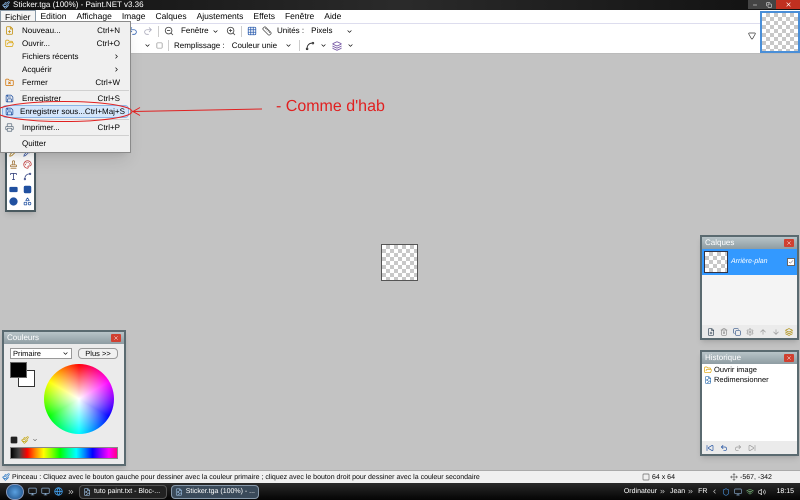 The height and width of the screenshot is (500, 800). I want to click on shield-icon, so click(726, 492).